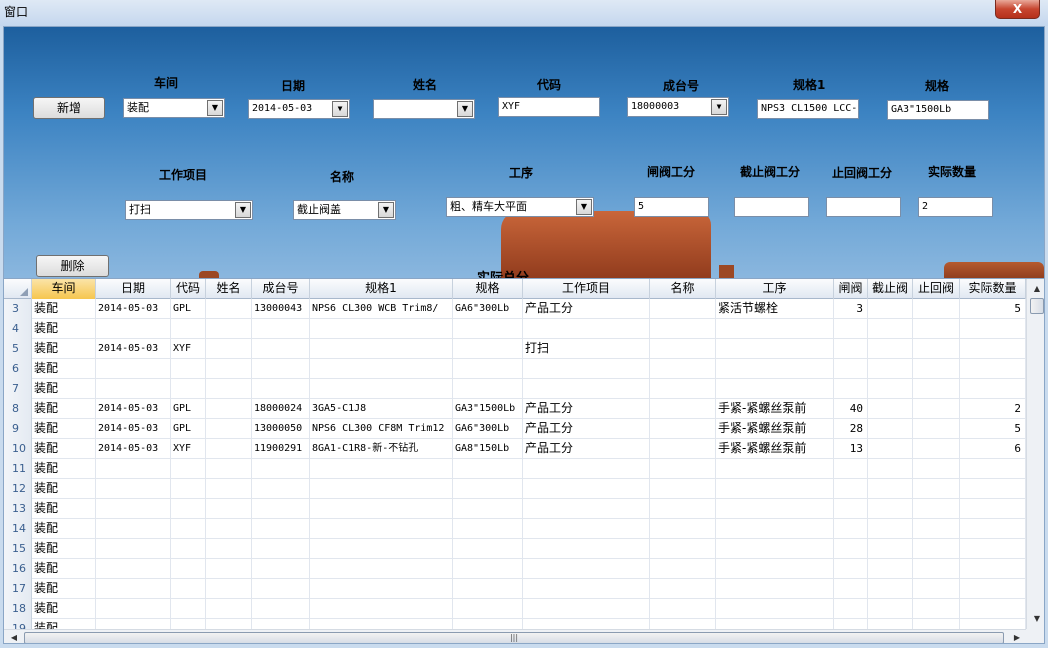 This screenshot has height=648, width=1048. I want to click on cell-actual-qty: 6, so click(993, 449).